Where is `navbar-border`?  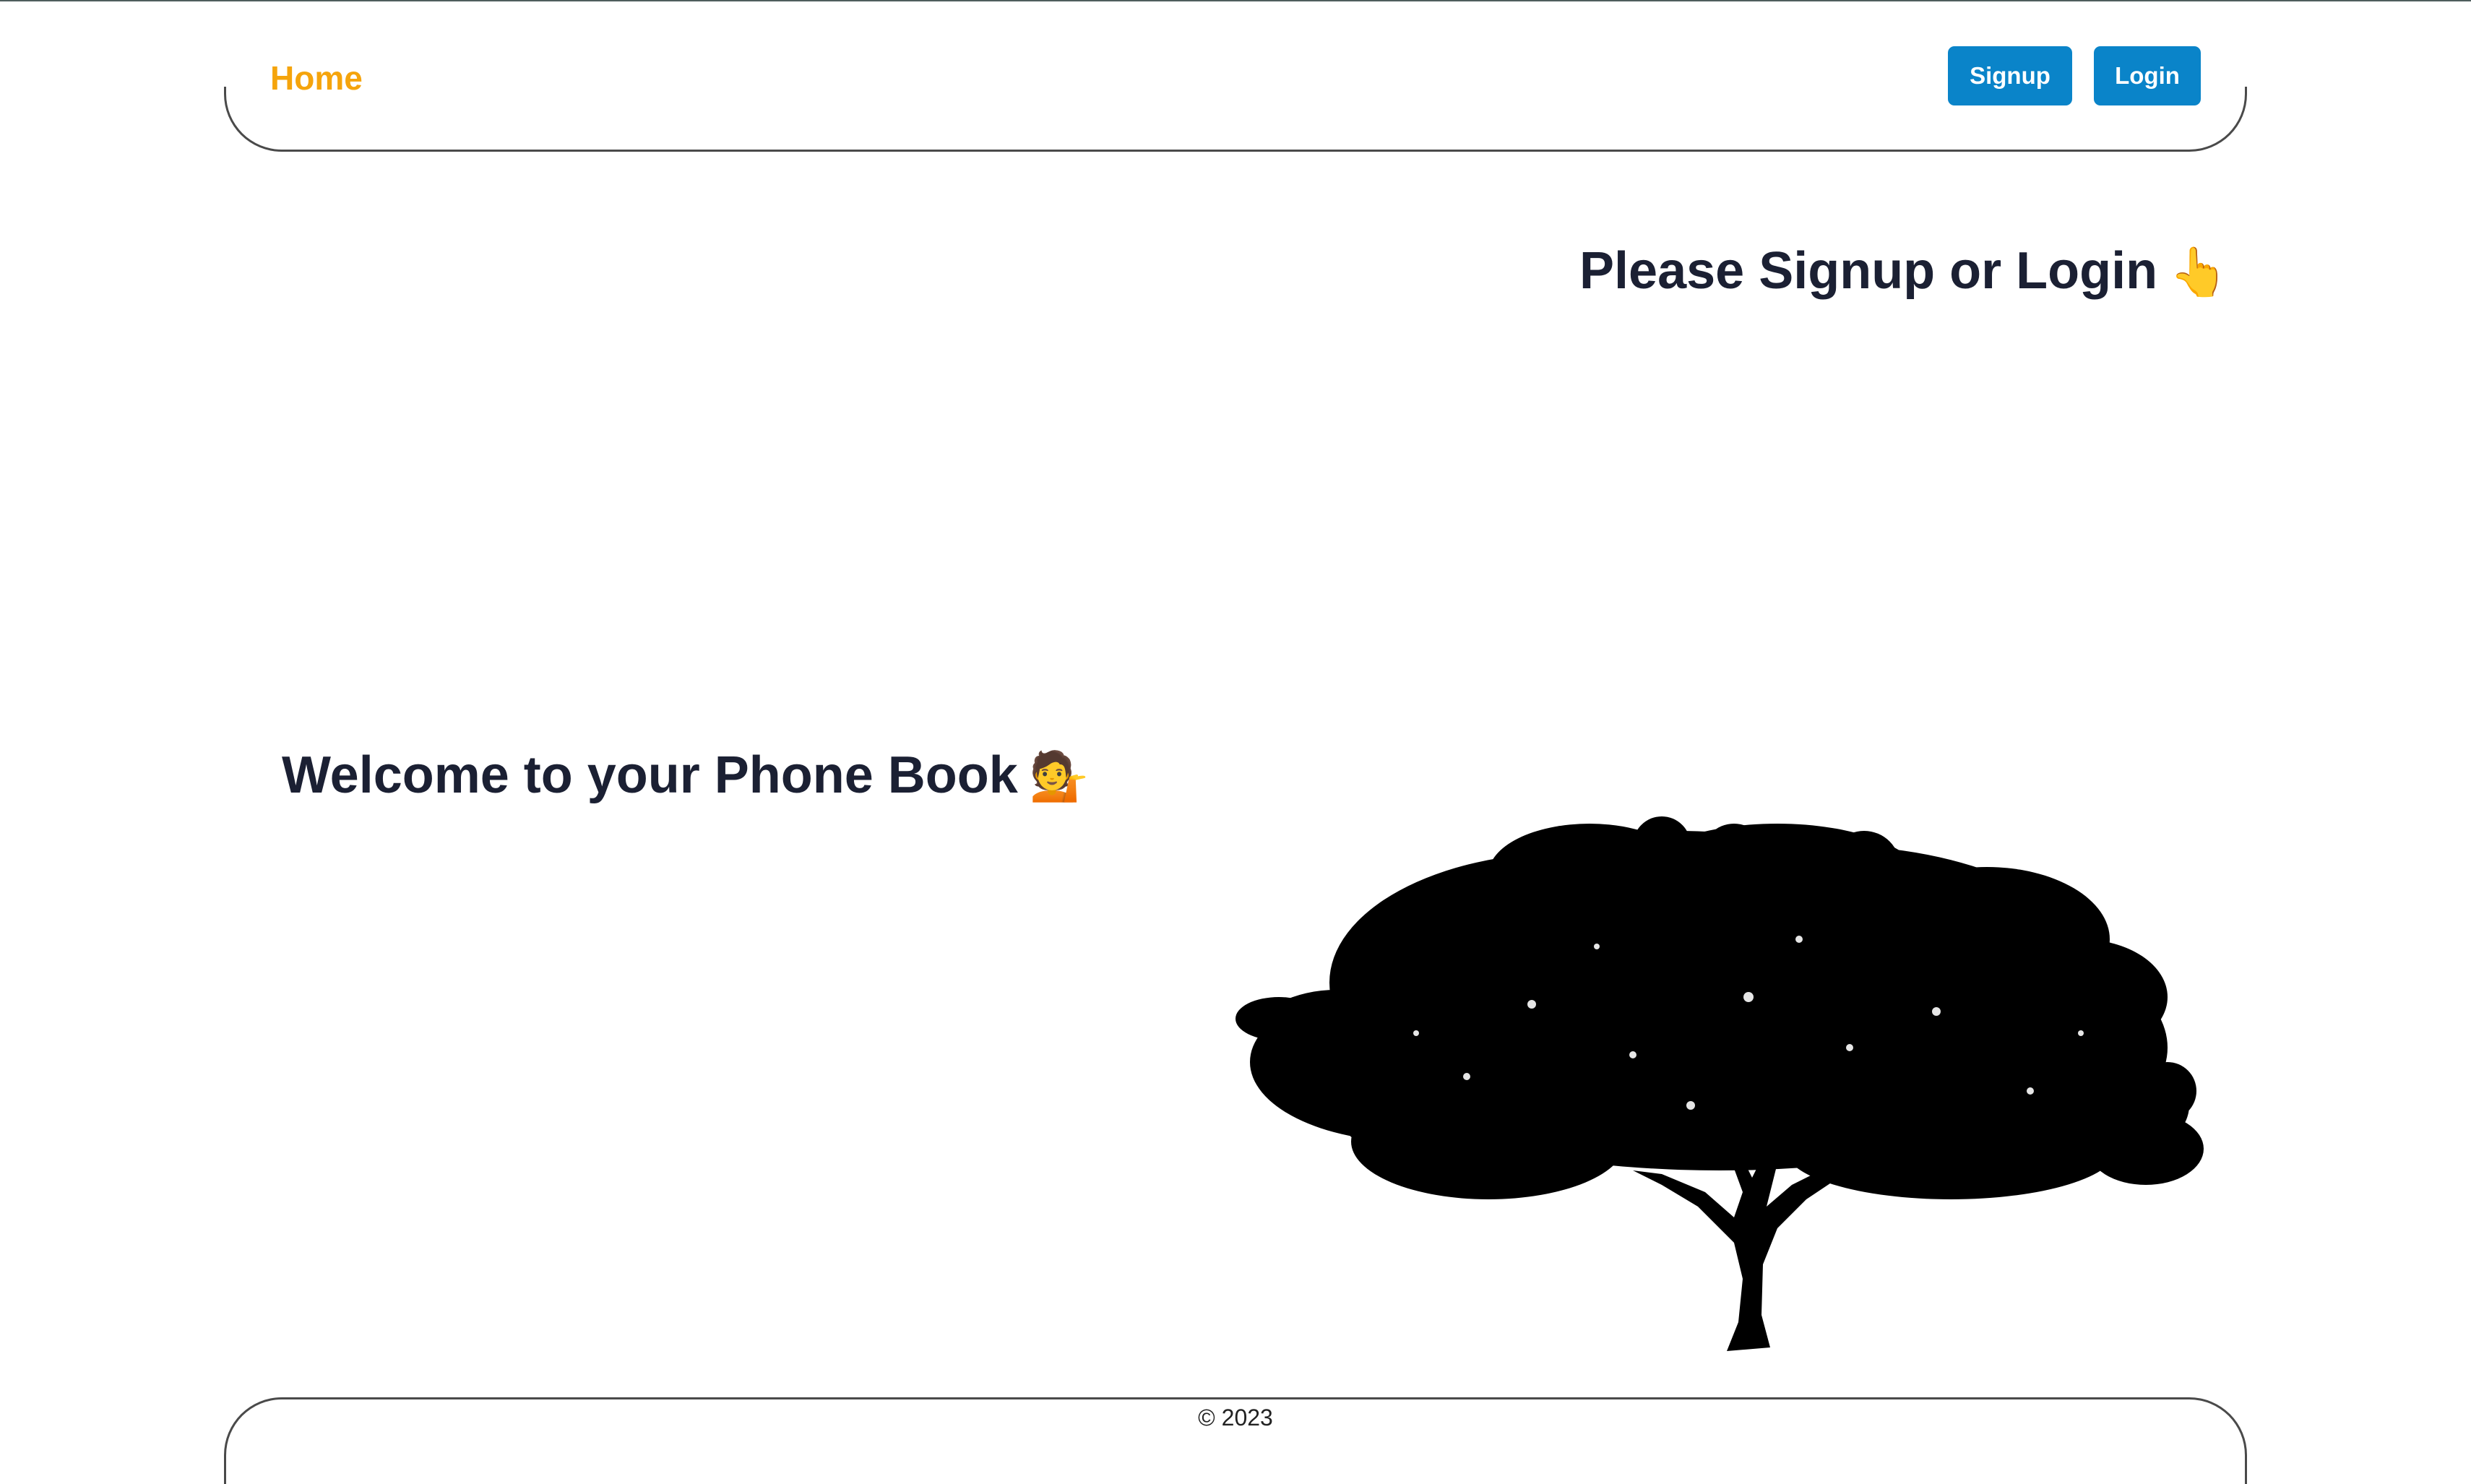
navbar-border is located at coordinates (1235, 119).